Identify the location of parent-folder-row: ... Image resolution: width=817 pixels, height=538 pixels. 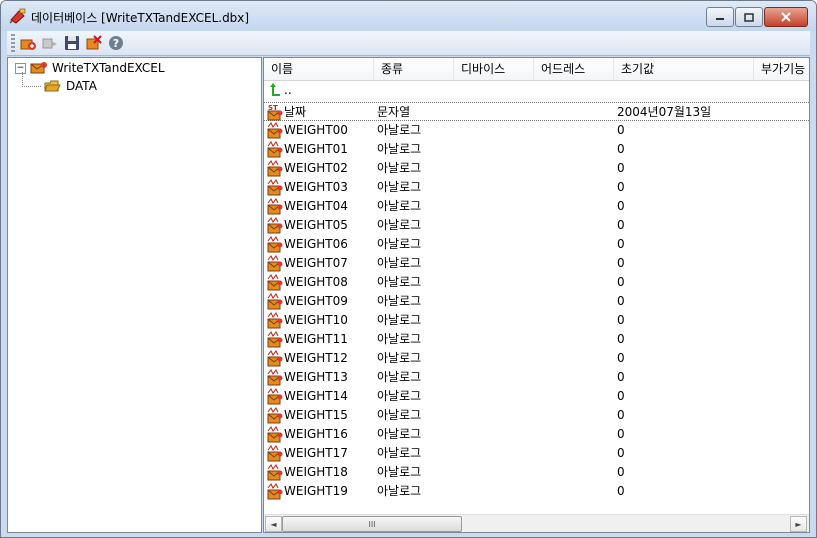
(536, 90).